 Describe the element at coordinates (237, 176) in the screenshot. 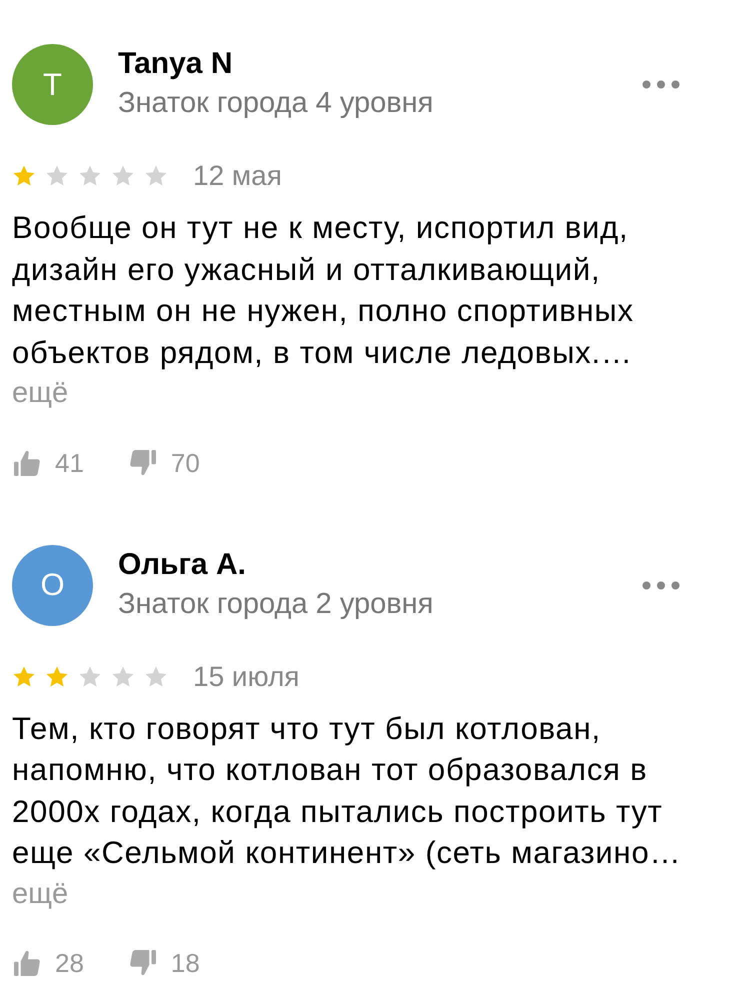

I see `review-date: 12 мая` at that location.